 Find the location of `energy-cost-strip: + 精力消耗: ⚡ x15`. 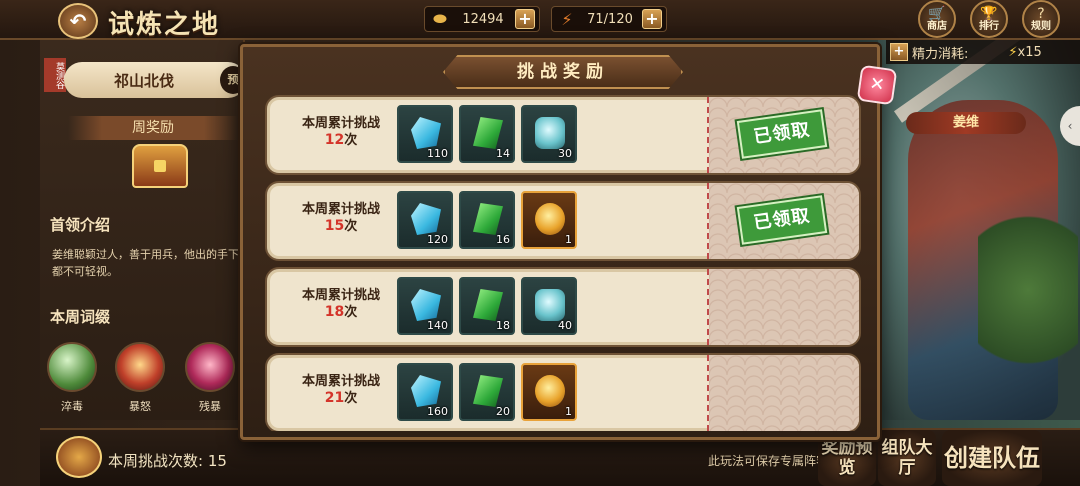

energy-cost-strip: + 精力消耗: ⚡ x15 is located at coordinates (983, 52).